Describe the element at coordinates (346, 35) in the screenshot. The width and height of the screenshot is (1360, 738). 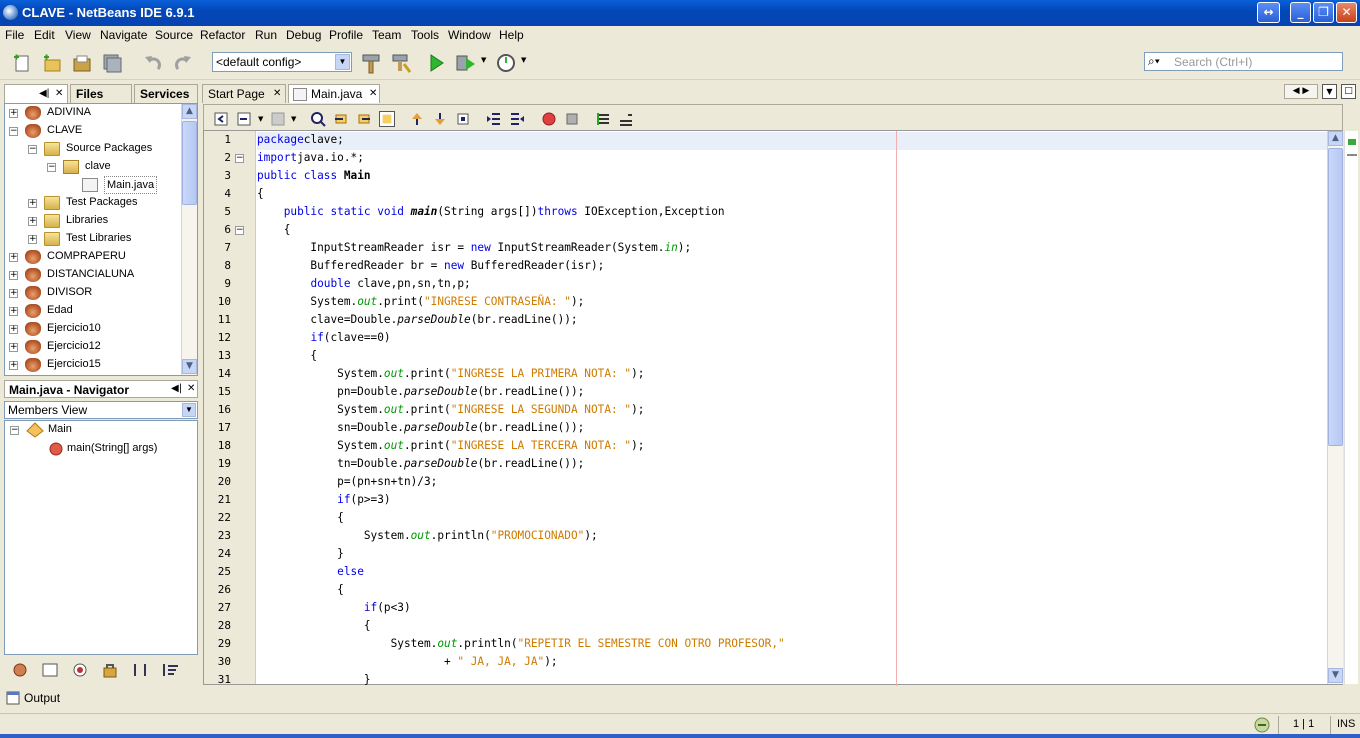
I see `menu-profile: Profile` at that location.